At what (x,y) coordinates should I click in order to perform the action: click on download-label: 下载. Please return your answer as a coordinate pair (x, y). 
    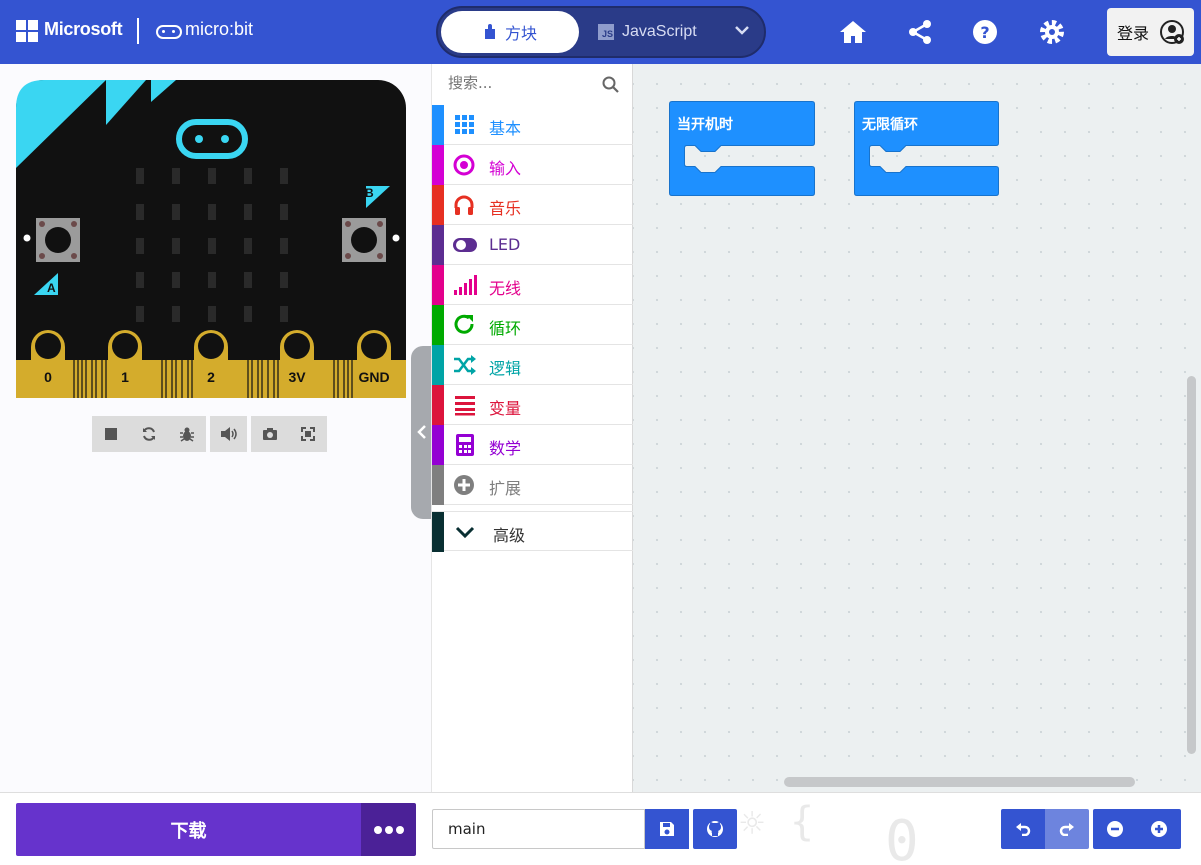
    Looking at the image, I should click on (188, 831).